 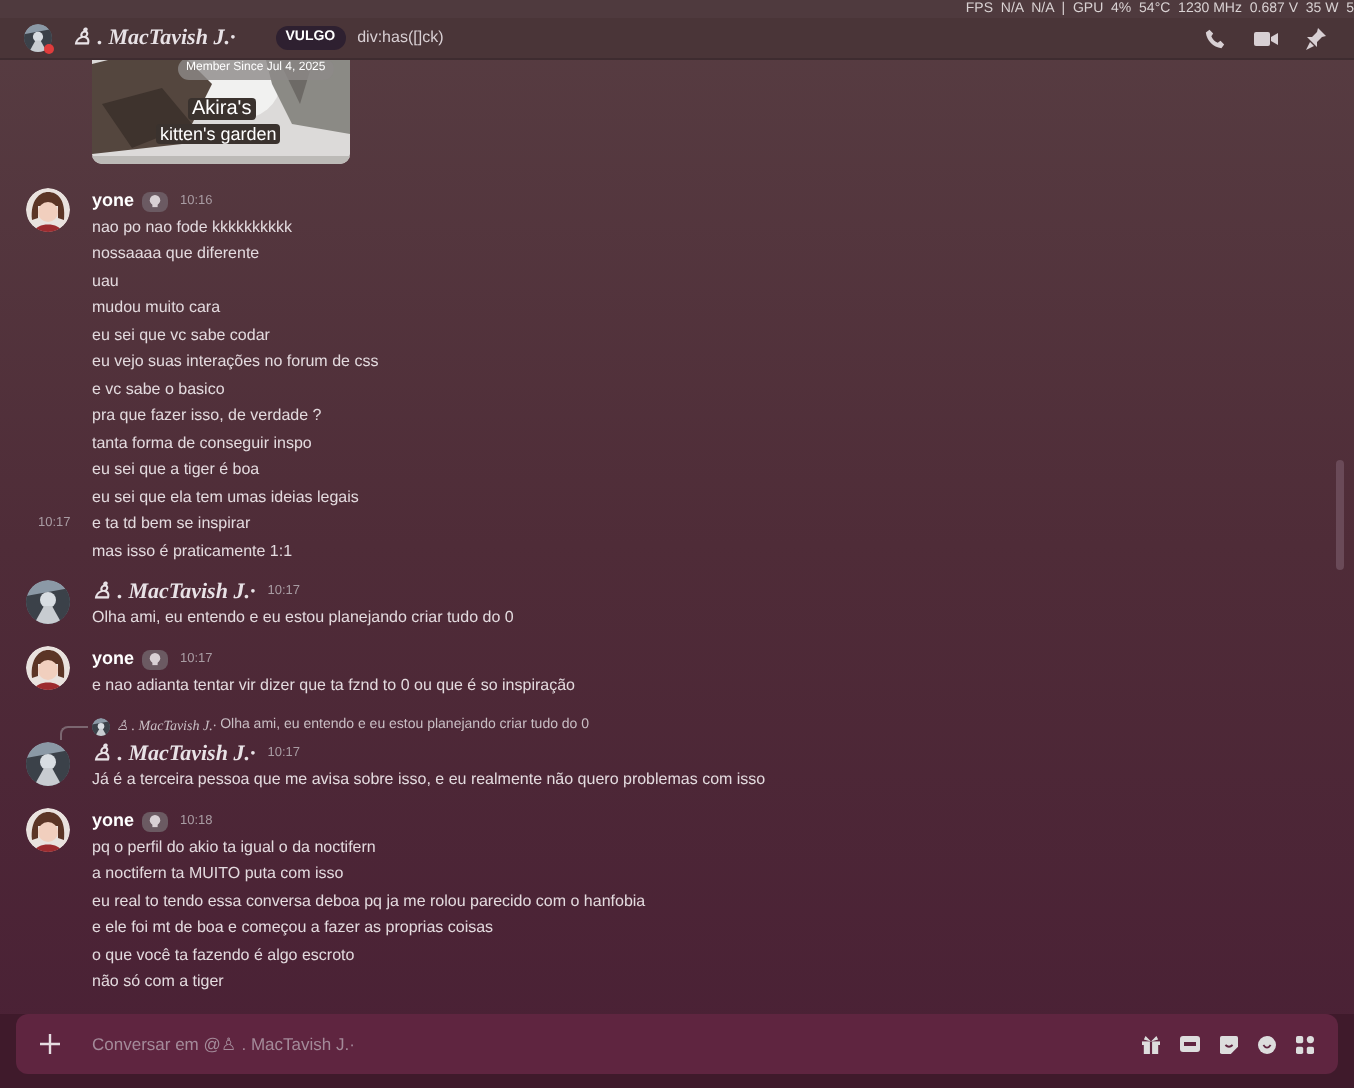 I want to click on message-text: pq o perfil do akio ta igual o da noctifern, so click(x=234, y=847).